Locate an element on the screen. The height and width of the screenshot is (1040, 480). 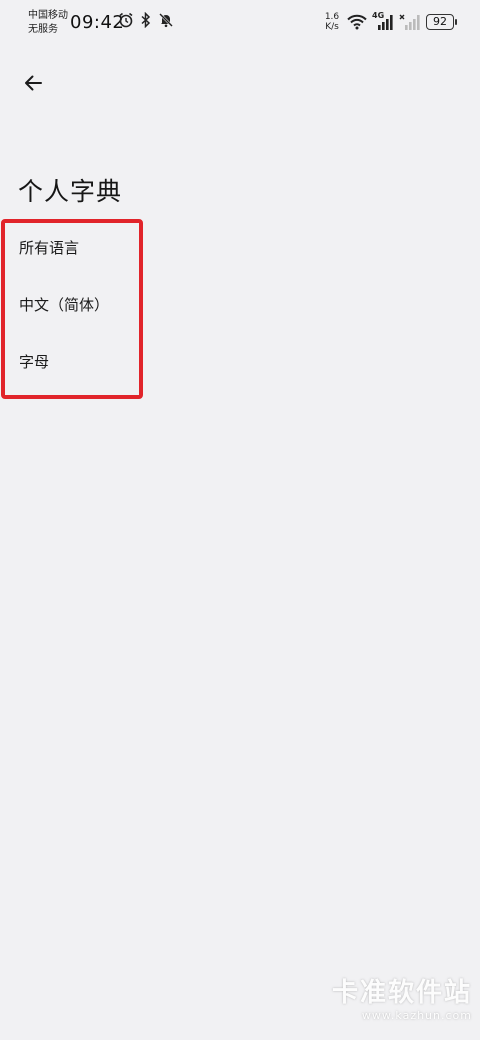
status-icons-right: 1.6 K/s 4G 92 is located at coordinates (389, 21).